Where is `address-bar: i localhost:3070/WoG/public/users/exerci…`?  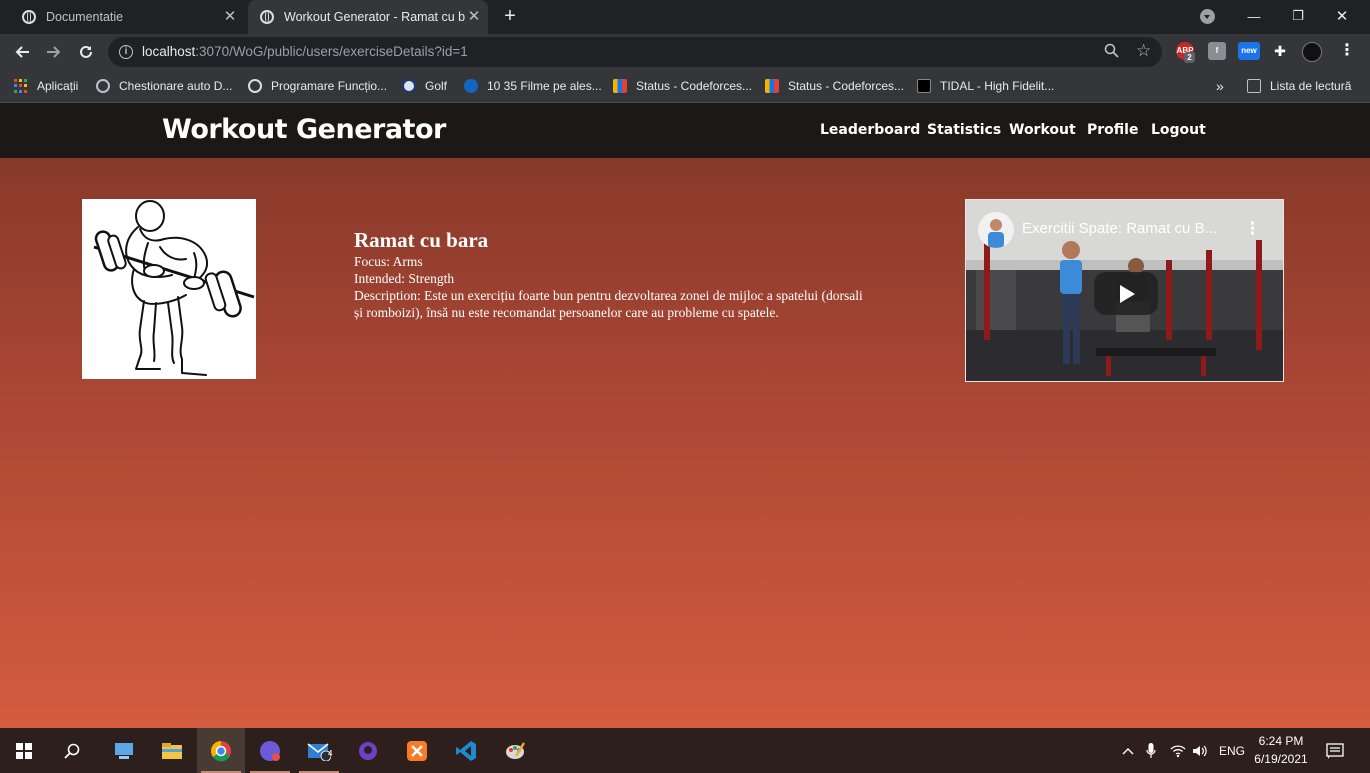 address-bar: i localhost:3070/WoG/public/users/exerci… is located at coordinates (635, 52).